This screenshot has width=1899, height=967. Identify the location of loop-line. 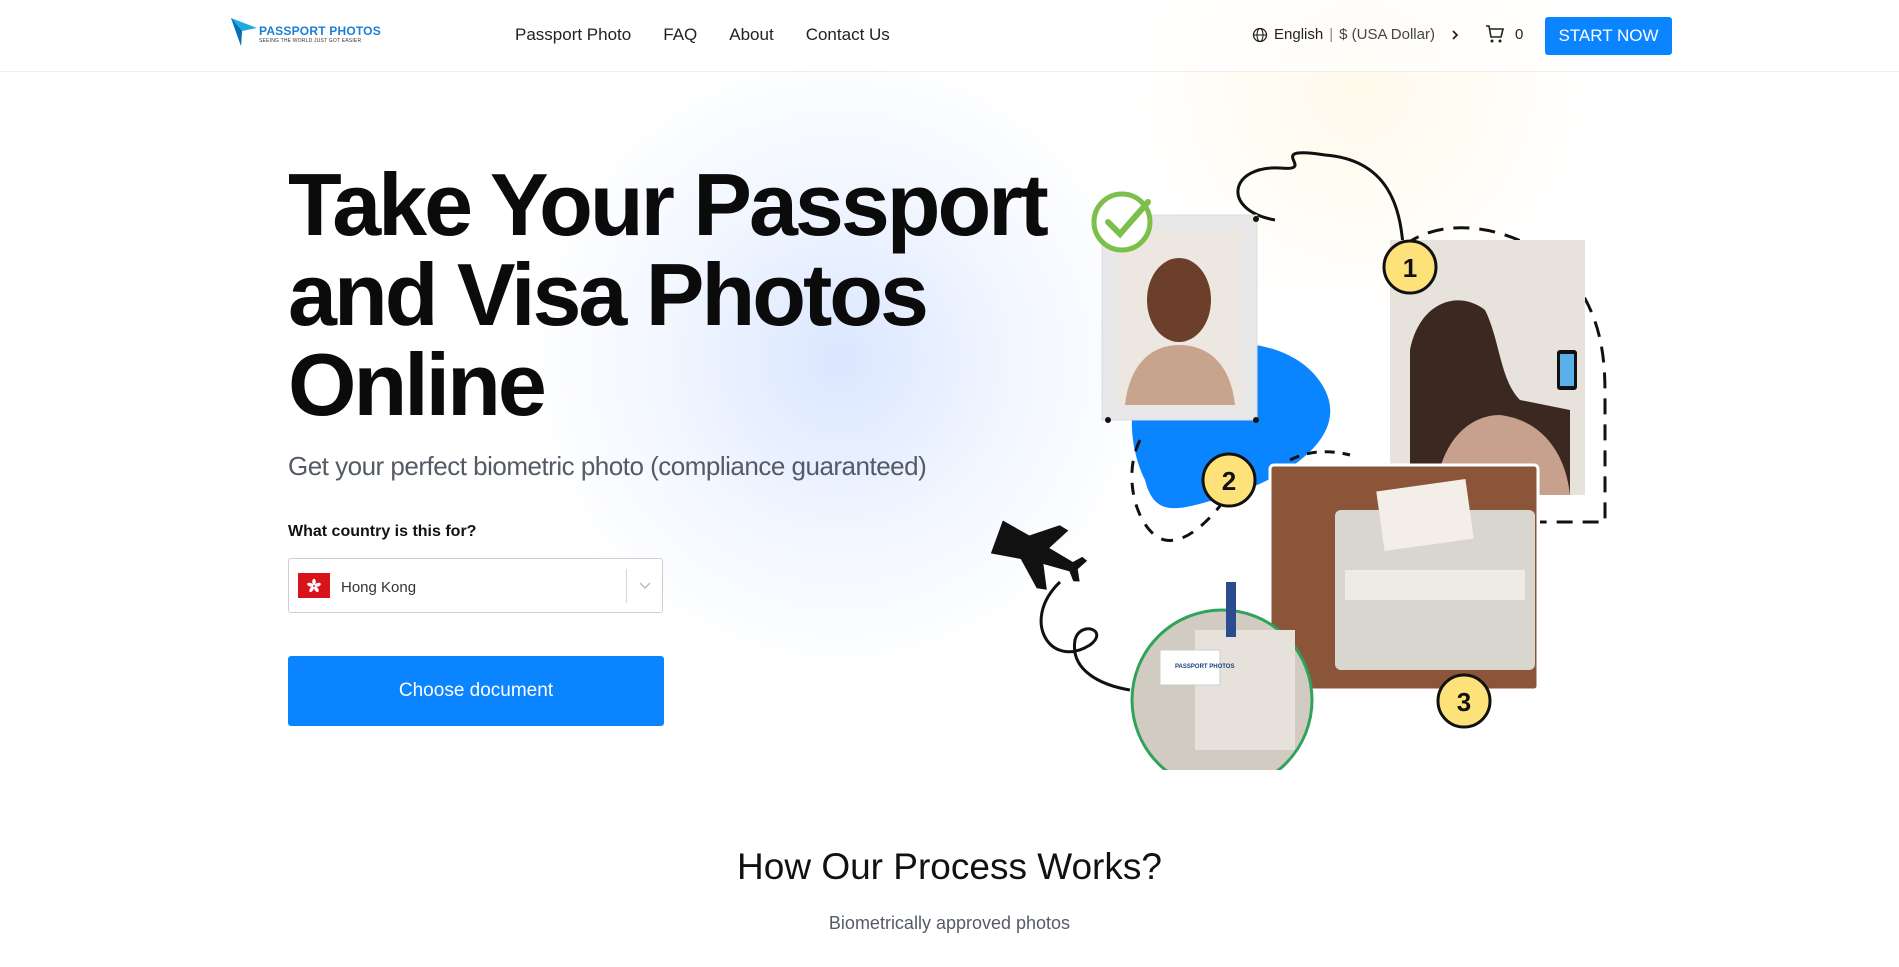
(1085, 636).